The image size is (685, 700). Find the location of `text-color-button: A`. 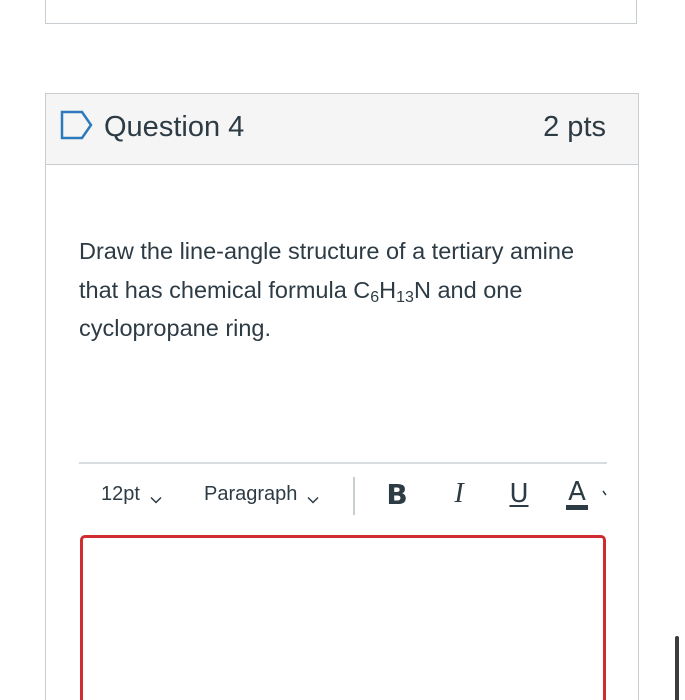

text-color-button: A is located at coordinates (577, 494).